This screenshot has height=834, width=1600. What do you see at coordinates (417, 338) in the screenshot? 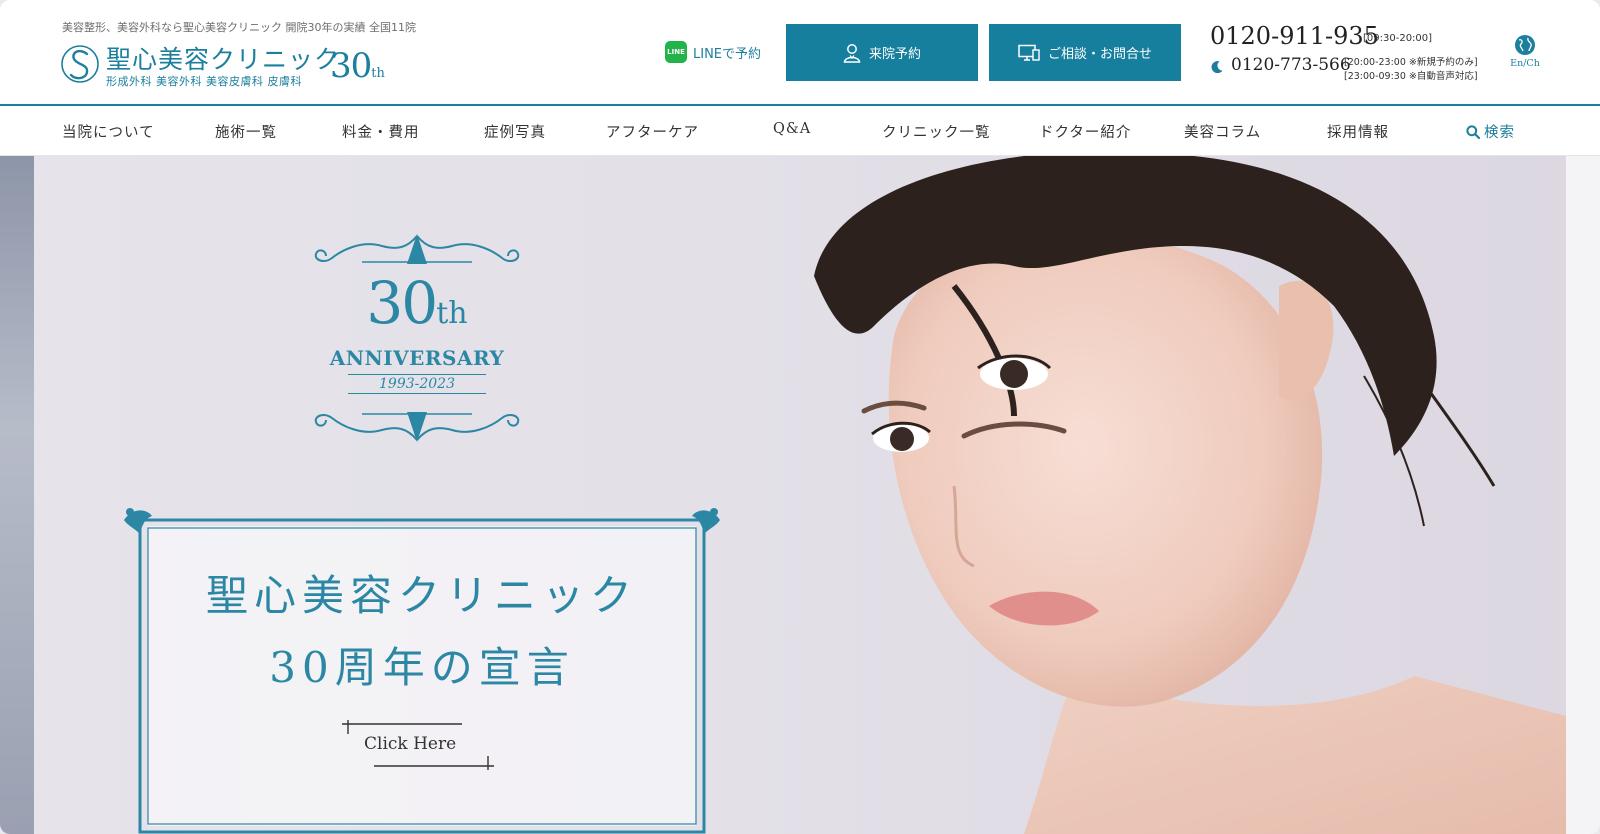
I see `anniversary-emblem: 30th ANNIVERSARY 1993-2023` at bounding box center [417, 338].